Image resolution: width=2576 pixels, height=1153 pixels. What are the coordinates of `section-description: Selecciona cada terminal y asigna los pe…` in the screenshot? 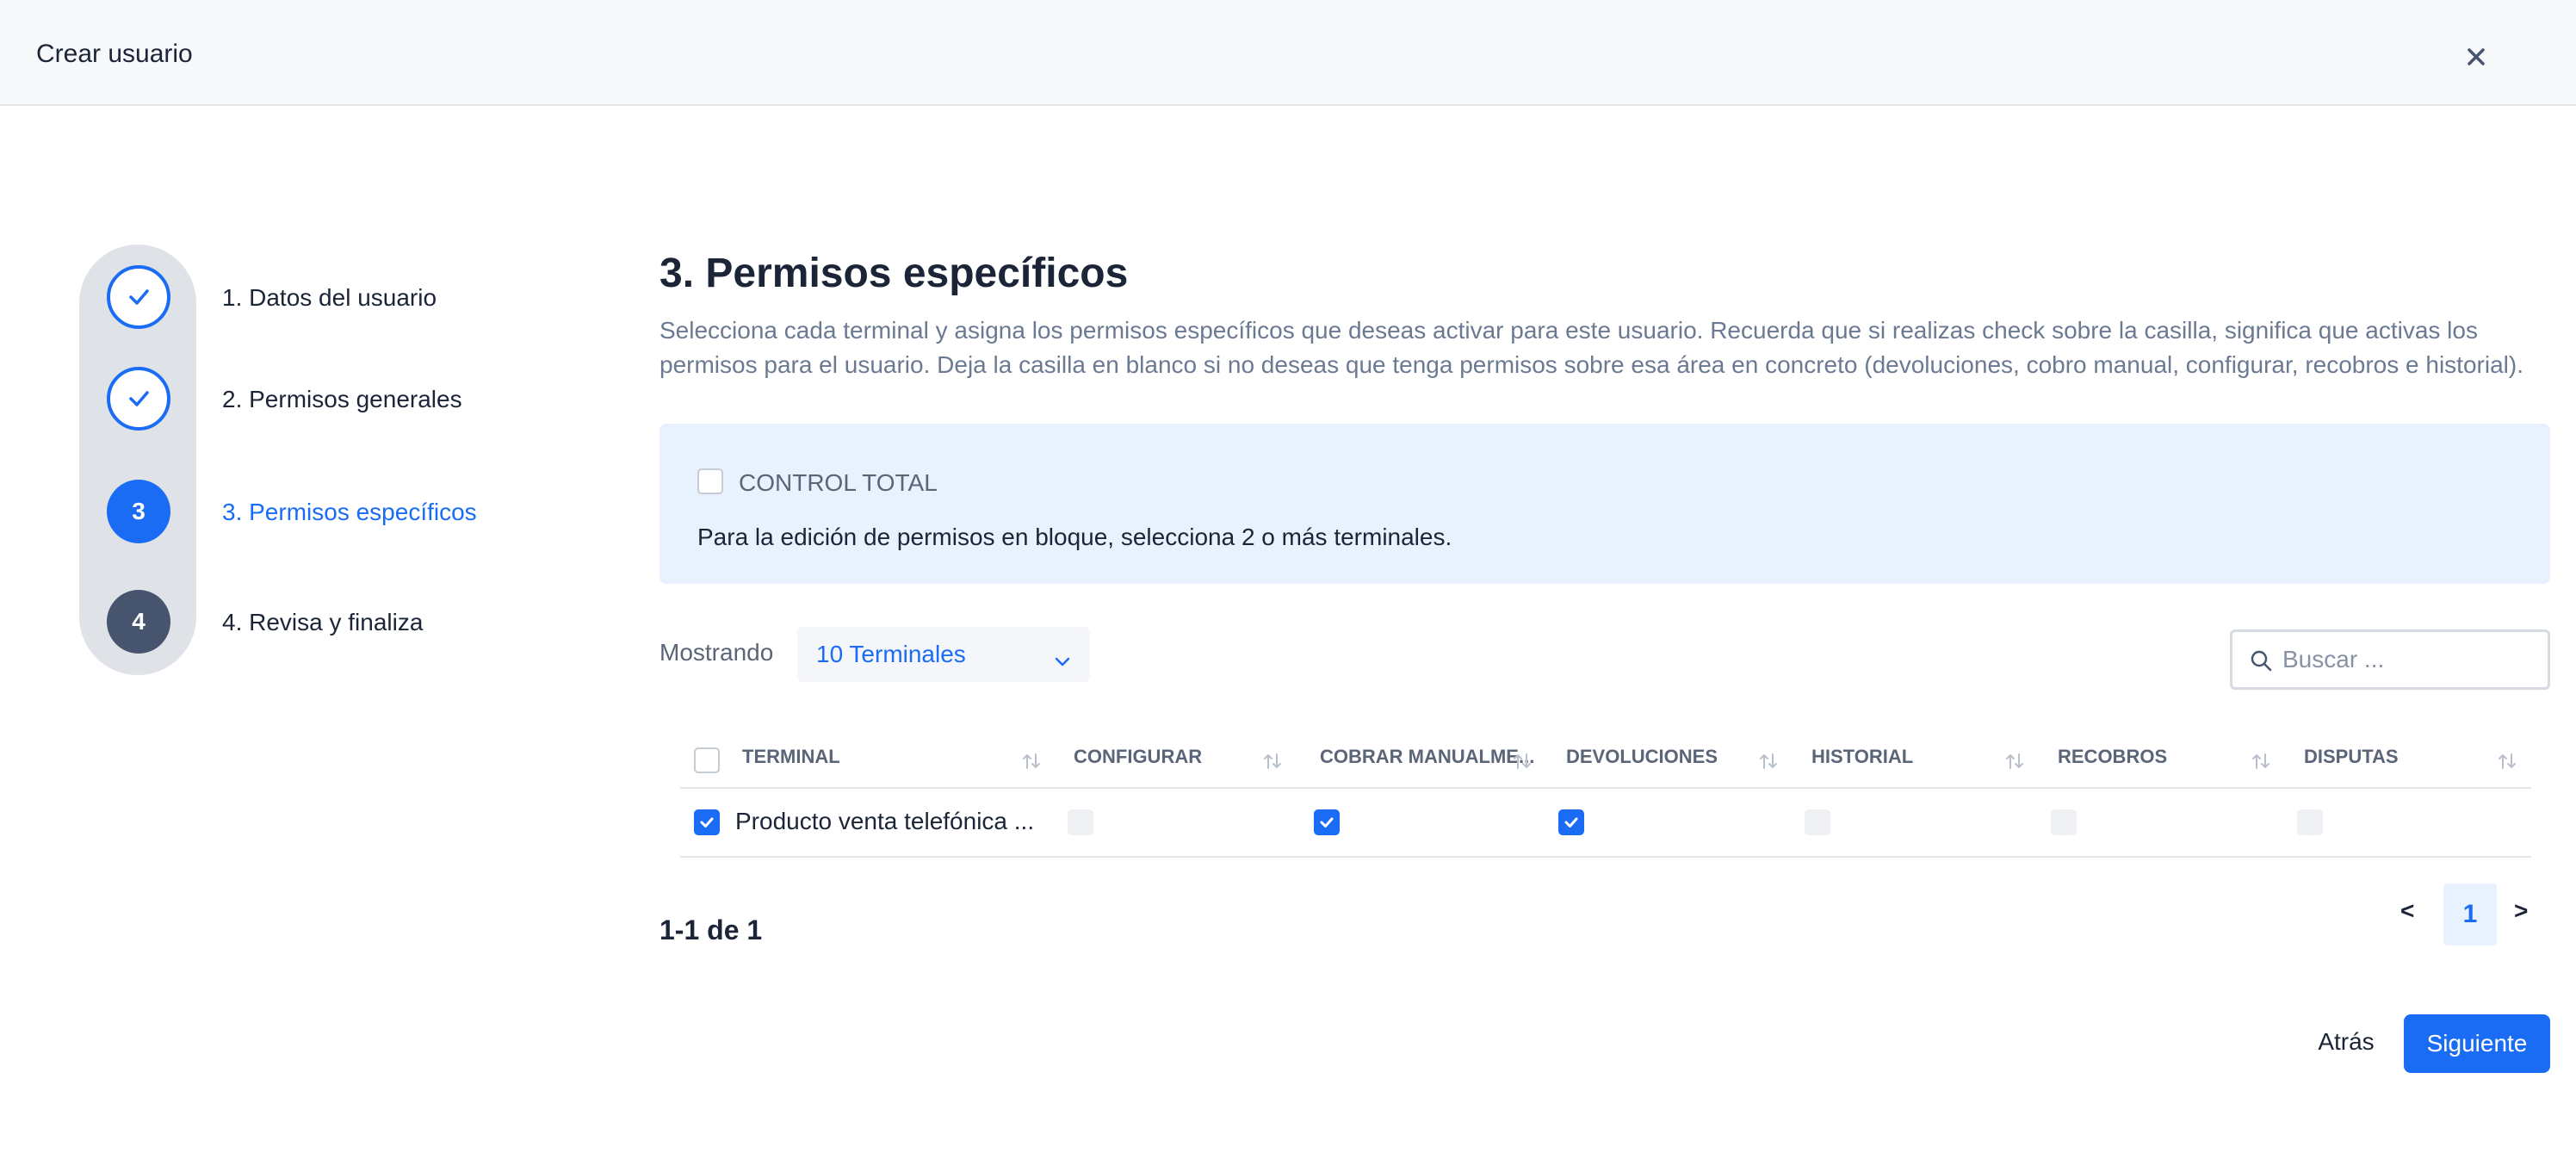 It's located at (1591, 347).